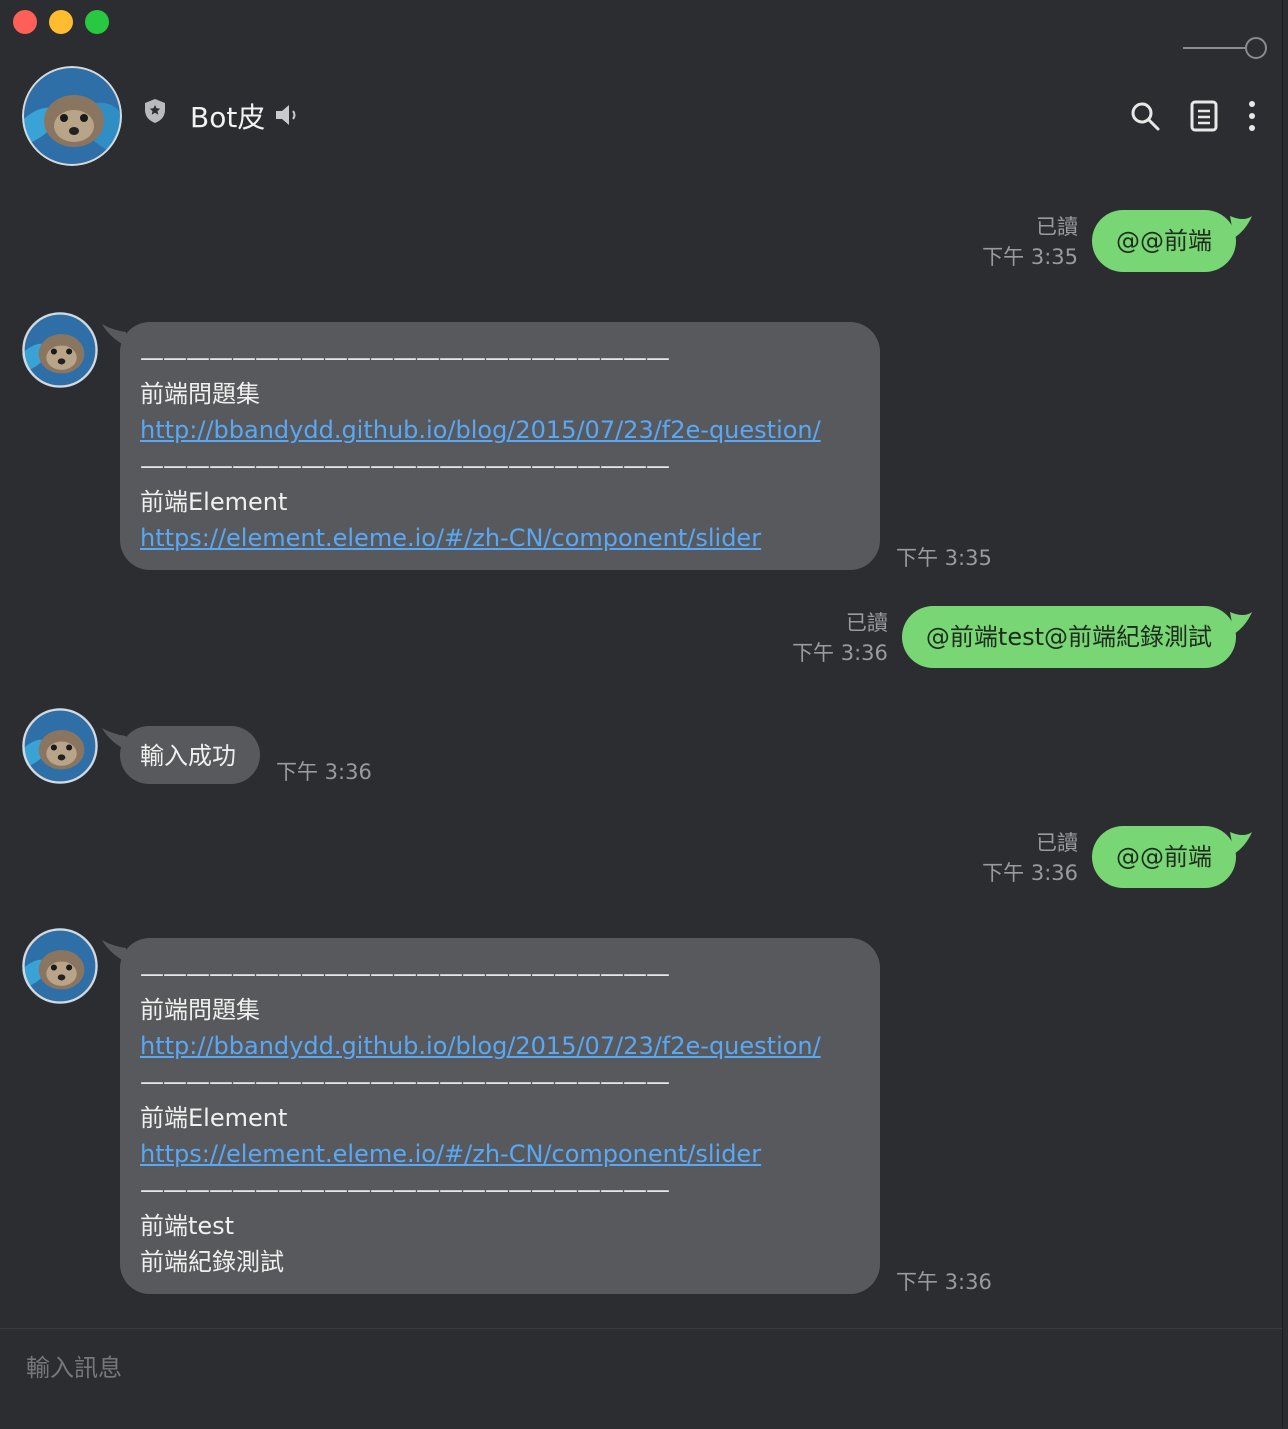 The image size is (1288, 1429). I want to click on message-outgoing: 已讀 下午 3:36 @@前端, so click(1117, 857).